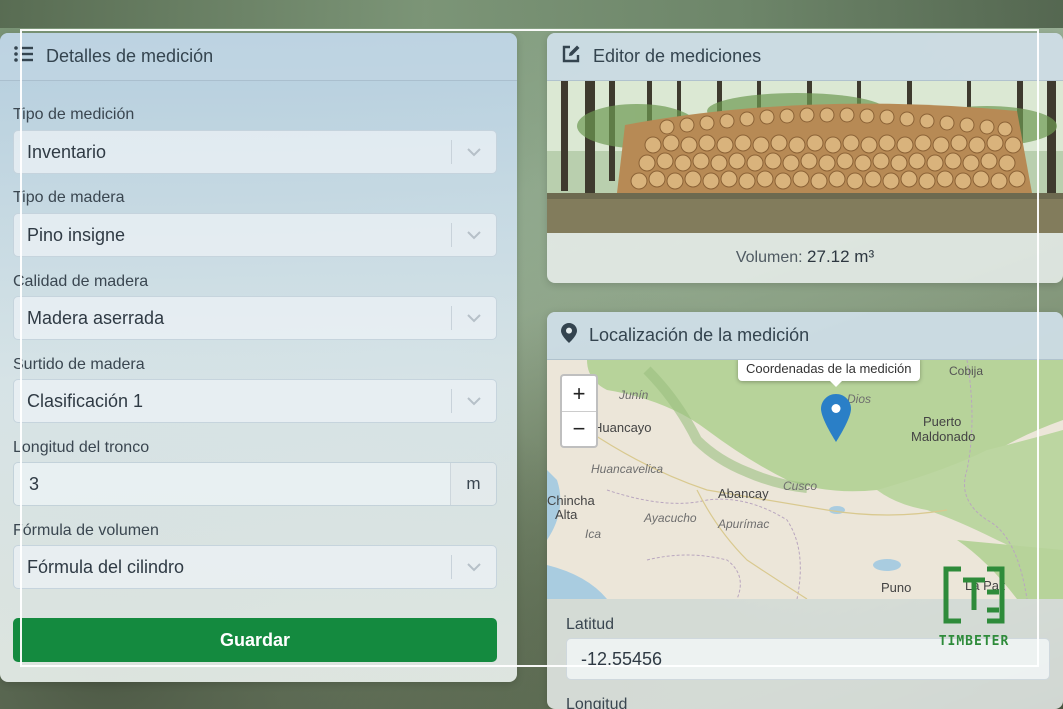 The image size is (1063, 709). What do you see at coordinates (942, 421) in the screenshot?
I see `map-label: Puerto` at bounding box center [942, 421].